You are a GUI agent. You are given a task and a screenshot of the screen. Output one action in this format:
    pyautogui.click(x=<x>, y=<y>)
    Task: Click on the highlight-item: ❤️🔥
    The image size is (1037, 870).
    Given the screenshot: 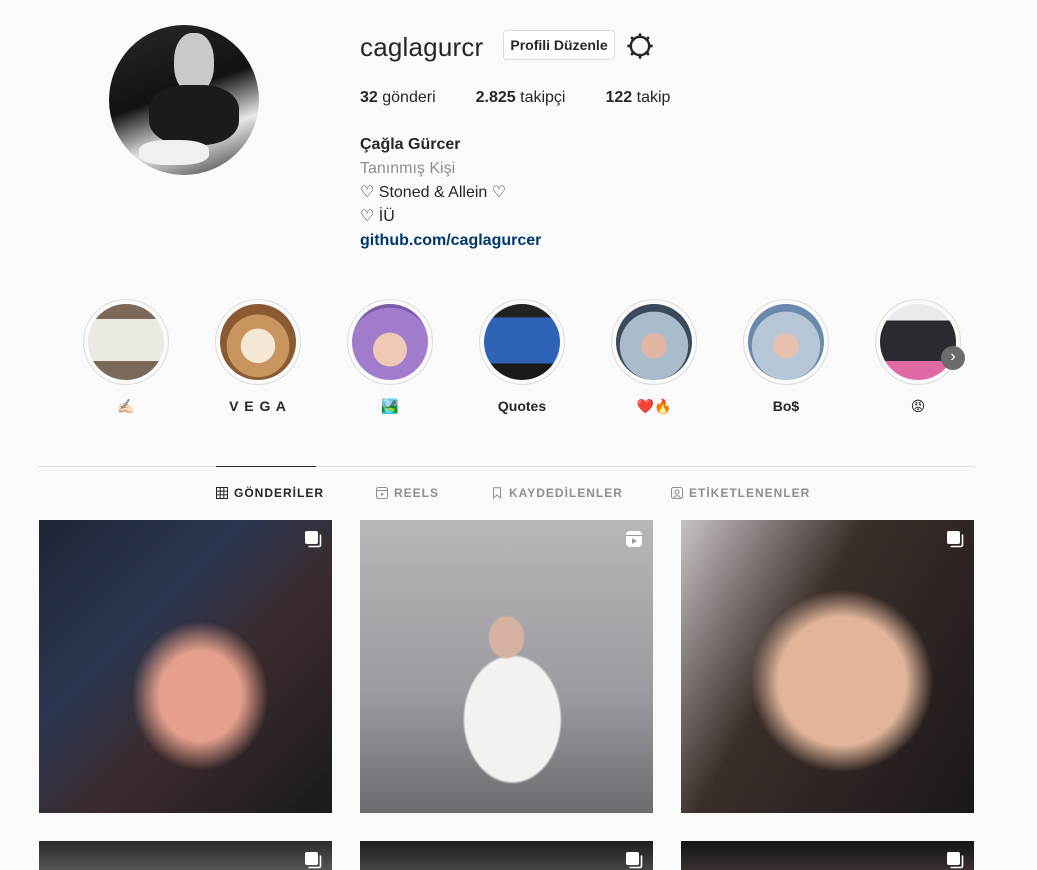 What is the action you would take?
    pyautogui.click(x=654, y=357)
    